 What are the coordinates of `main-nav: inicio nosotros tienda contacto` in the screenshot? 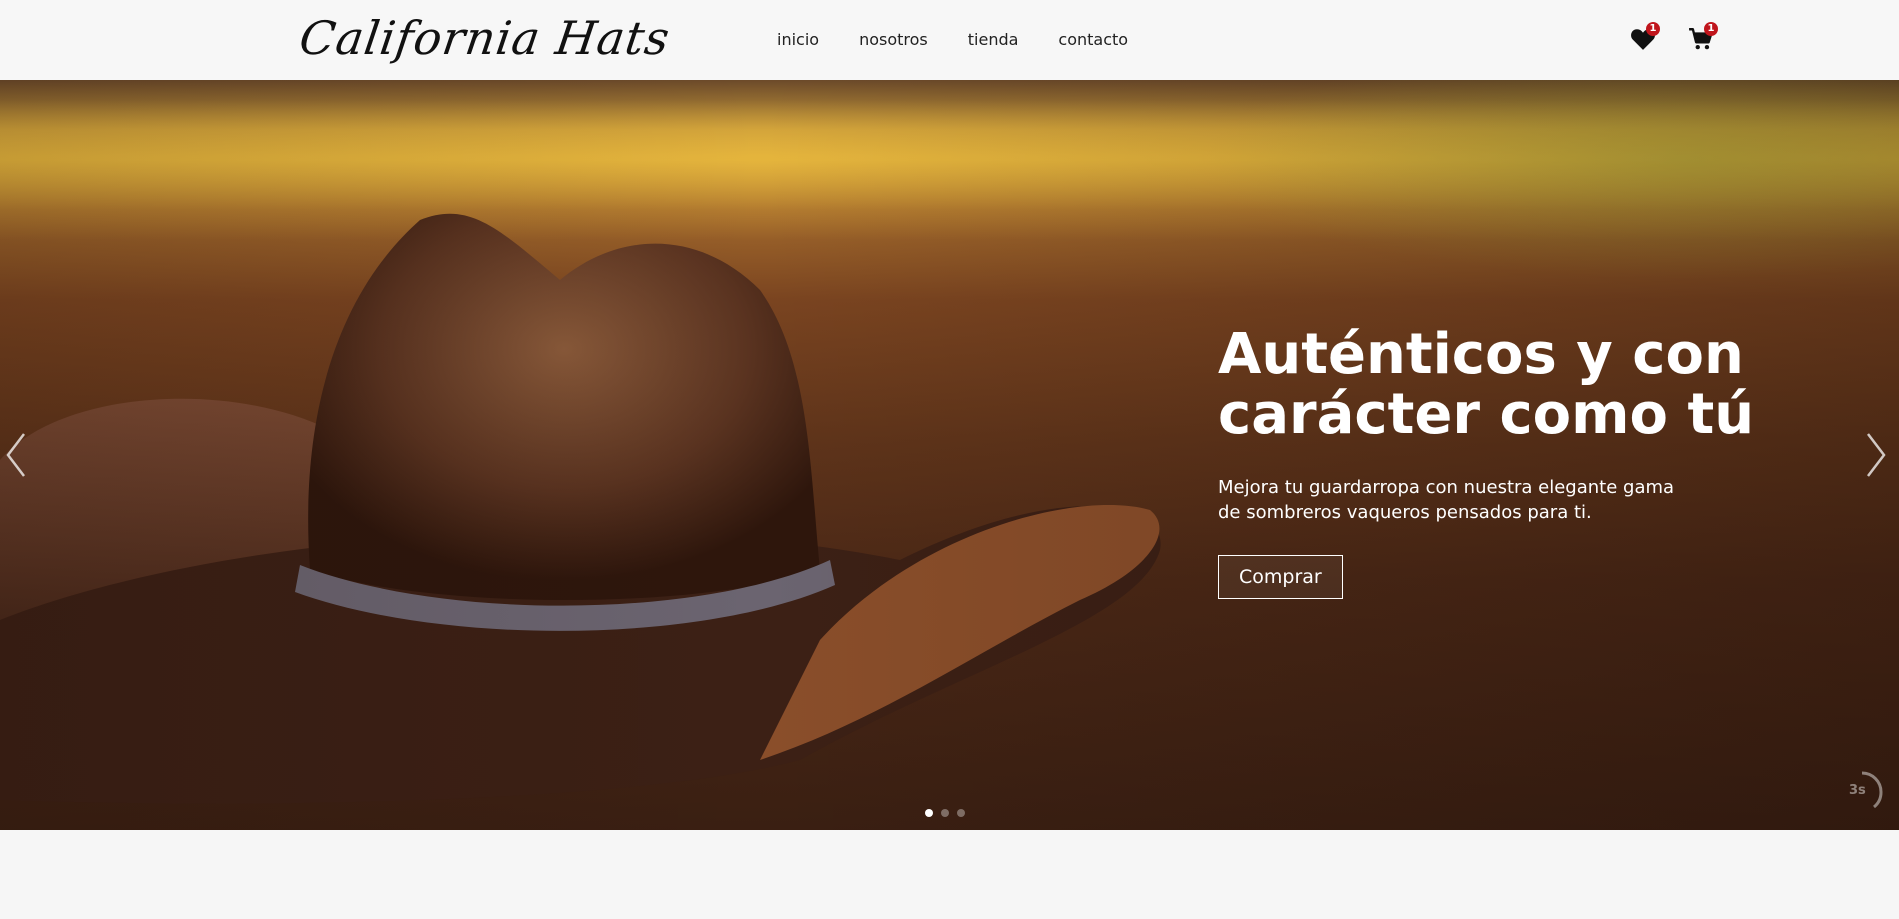 It's located at (952, 39).